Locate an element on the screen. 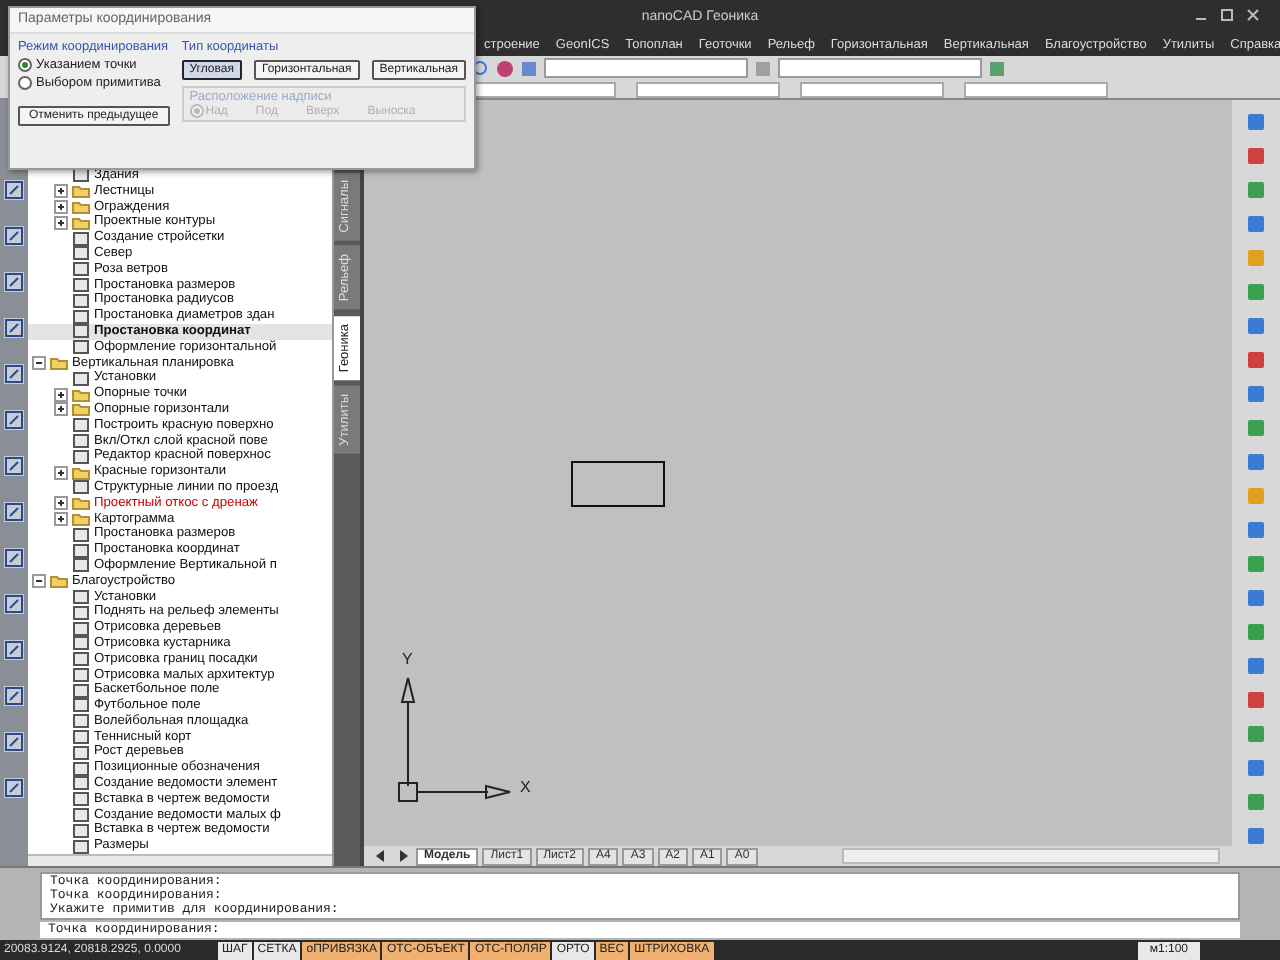  layer-field is located at coordinates (646, 68).